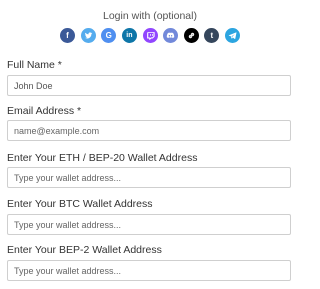 The image size is (320, 289). Describe the element at coordinates (149, 130) in the screenshot. I see `email-input: name@example.com` at that location.